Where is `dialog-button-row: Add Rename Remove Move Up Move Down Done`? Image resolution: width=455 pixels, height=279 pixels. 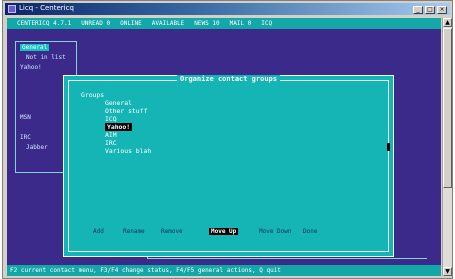
dialog-button-row: Add Rename Remove Move Up Move Down Done is located at coordinates (228, 233).